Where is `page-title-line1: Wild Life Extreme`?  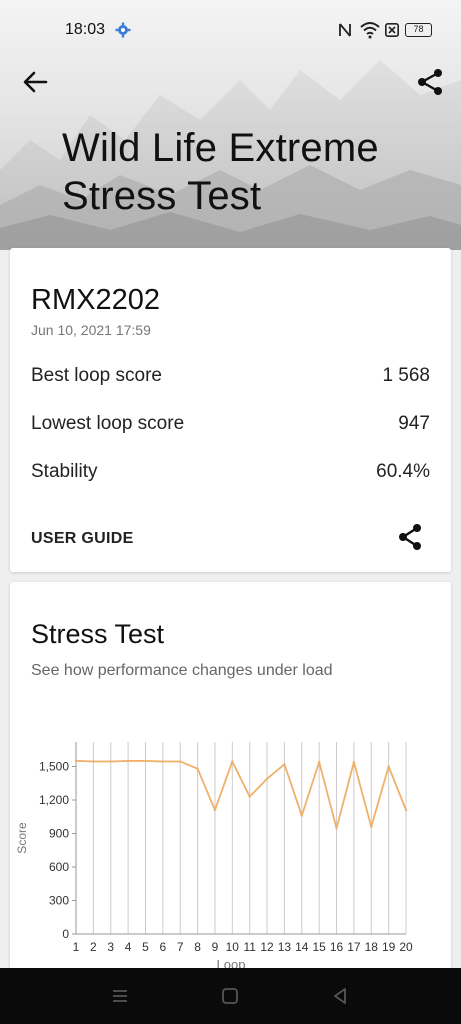
page-title-line1: Wild Life Extreme is located at coordinates (220, 148).